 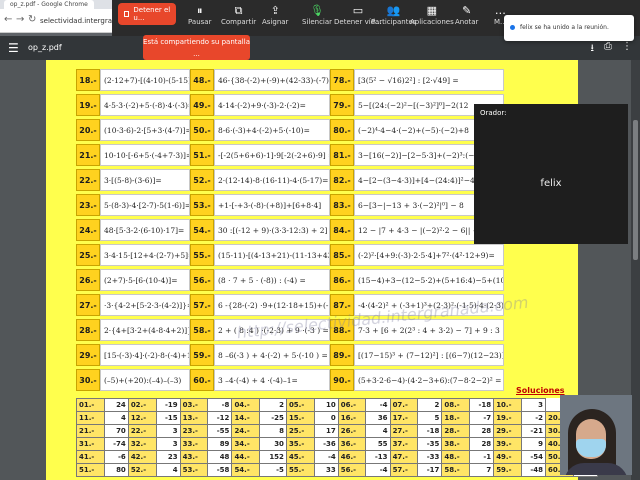 I want to click on stop-square-icon, so click(x=127, y=14).